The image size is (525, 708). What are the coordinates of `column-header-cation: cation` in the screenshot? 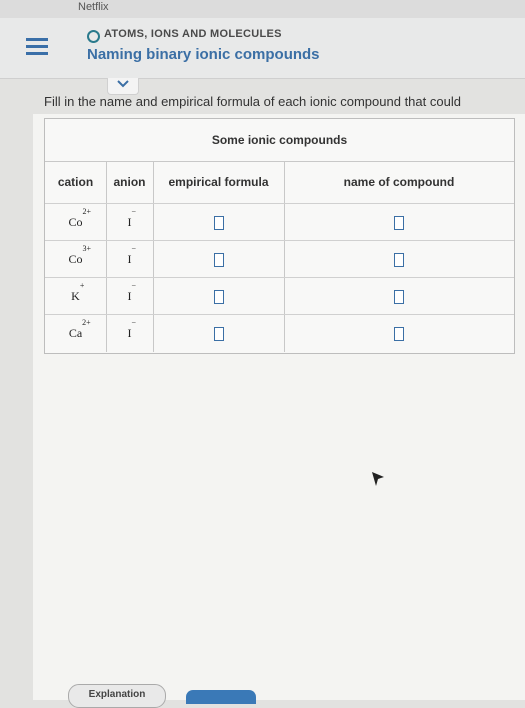 It's located at (75, 182).